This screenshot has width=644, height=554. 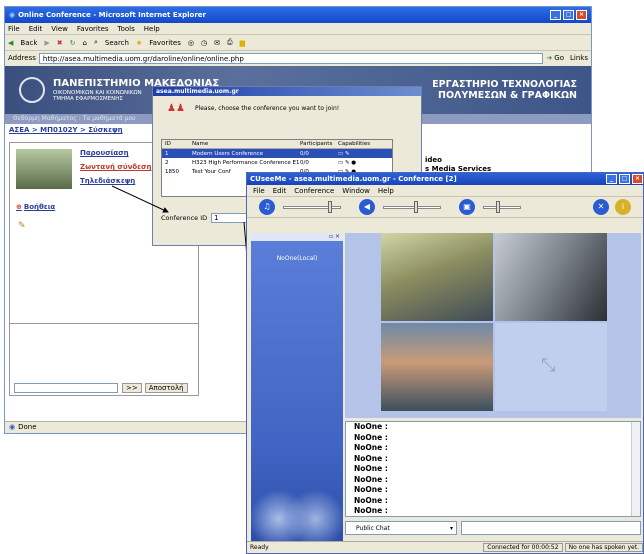 I want to click on conf-status-ready: Ready, so click(x=259, y=547).